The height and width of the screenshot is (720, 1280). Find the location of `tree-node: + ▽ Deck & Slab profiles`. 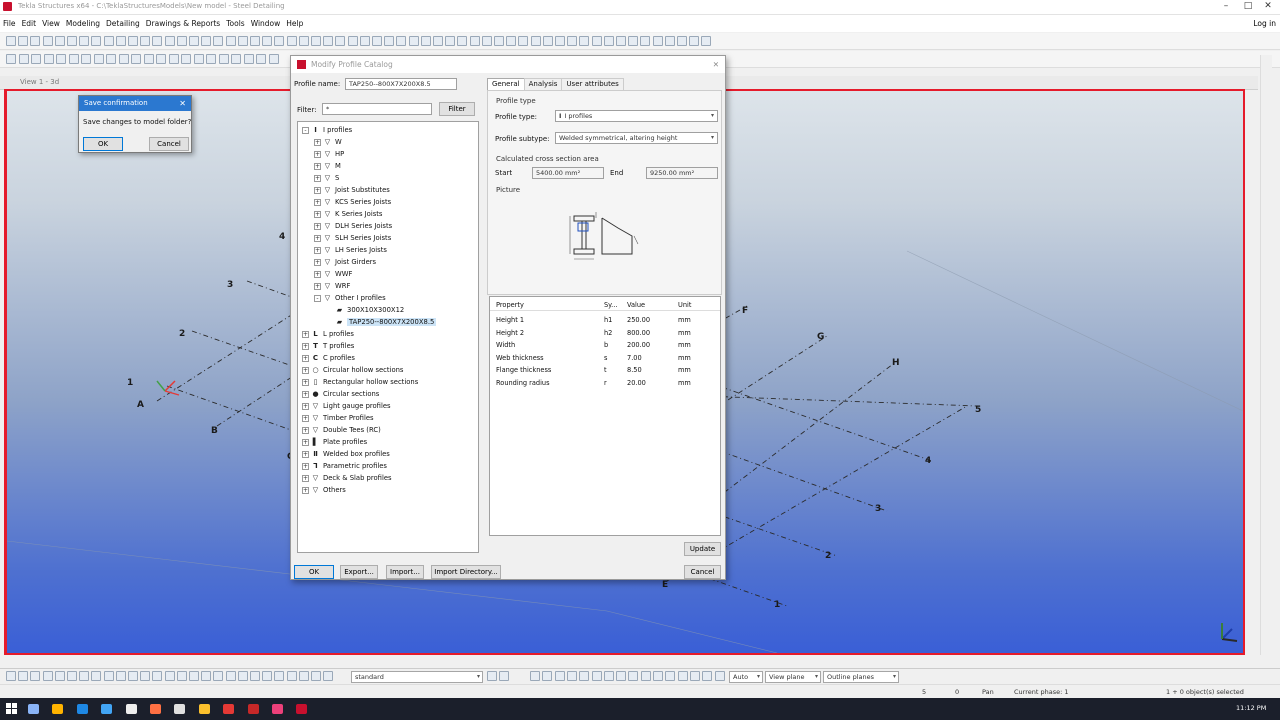

tree-node: + ▽ Deck & Slab profiles is located at coordinates (347, 478).